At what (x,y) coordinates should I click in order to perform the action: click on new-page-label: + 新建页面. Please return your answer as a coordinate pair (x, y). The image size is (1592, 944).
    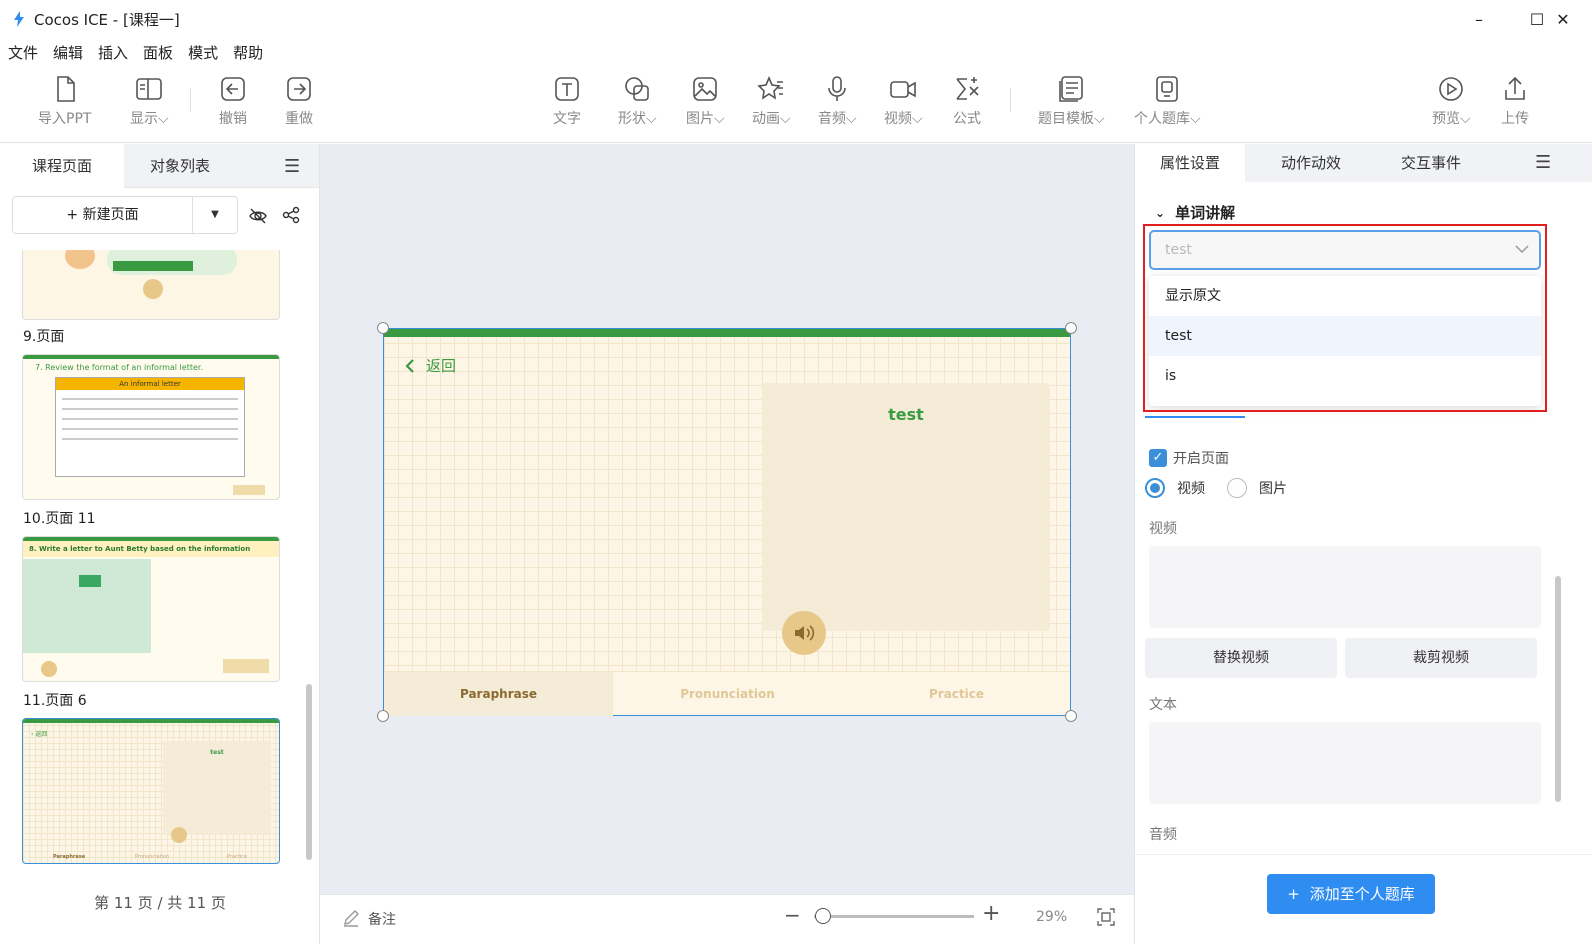
    Looking at the image, I should click on (103, 215).